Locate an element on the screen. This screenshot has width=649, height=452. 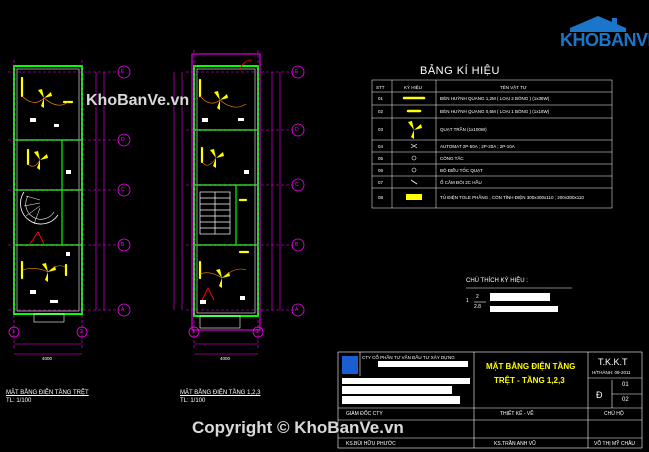
left-plan-scale: TL: 1/100 is located at coordinates (19, 401).